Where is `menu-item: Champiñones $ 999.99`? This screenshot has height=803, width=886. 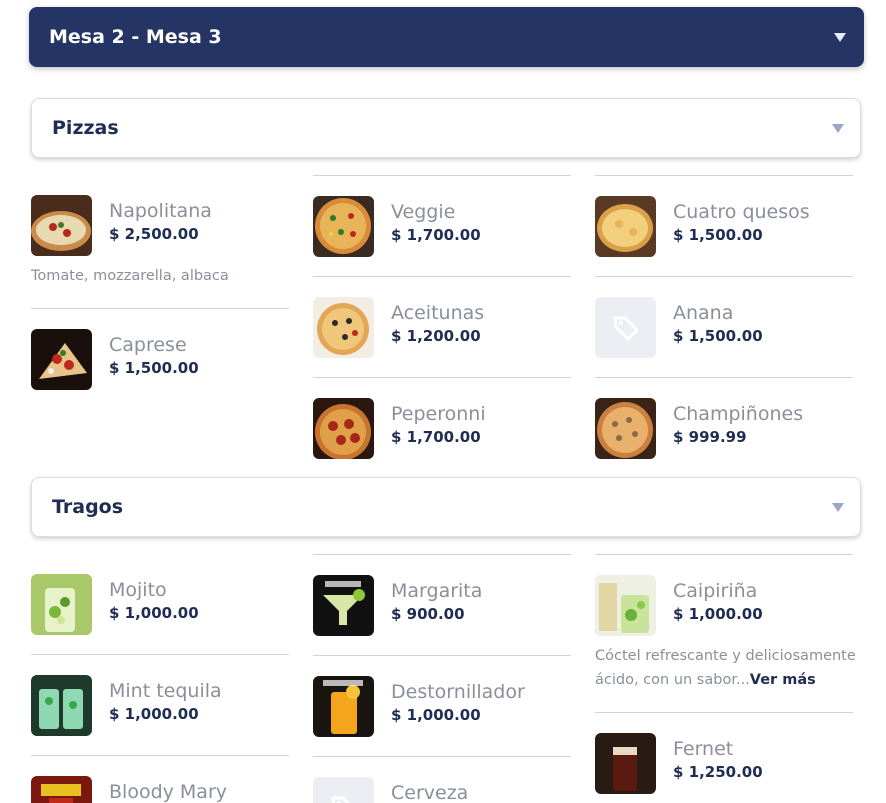 menu-item: Champiñones $ 999.99 is located at coordinates (725, 429).